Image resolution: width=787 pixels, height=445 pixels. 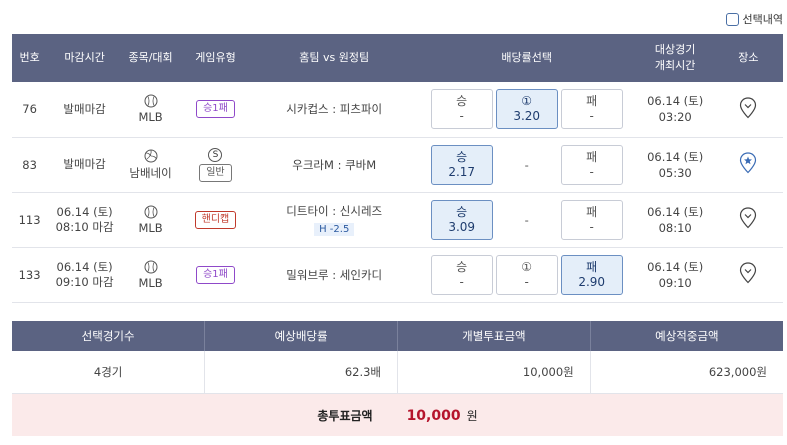 I want to click on row-type: 핸디캡, so click(x=215, y=220).